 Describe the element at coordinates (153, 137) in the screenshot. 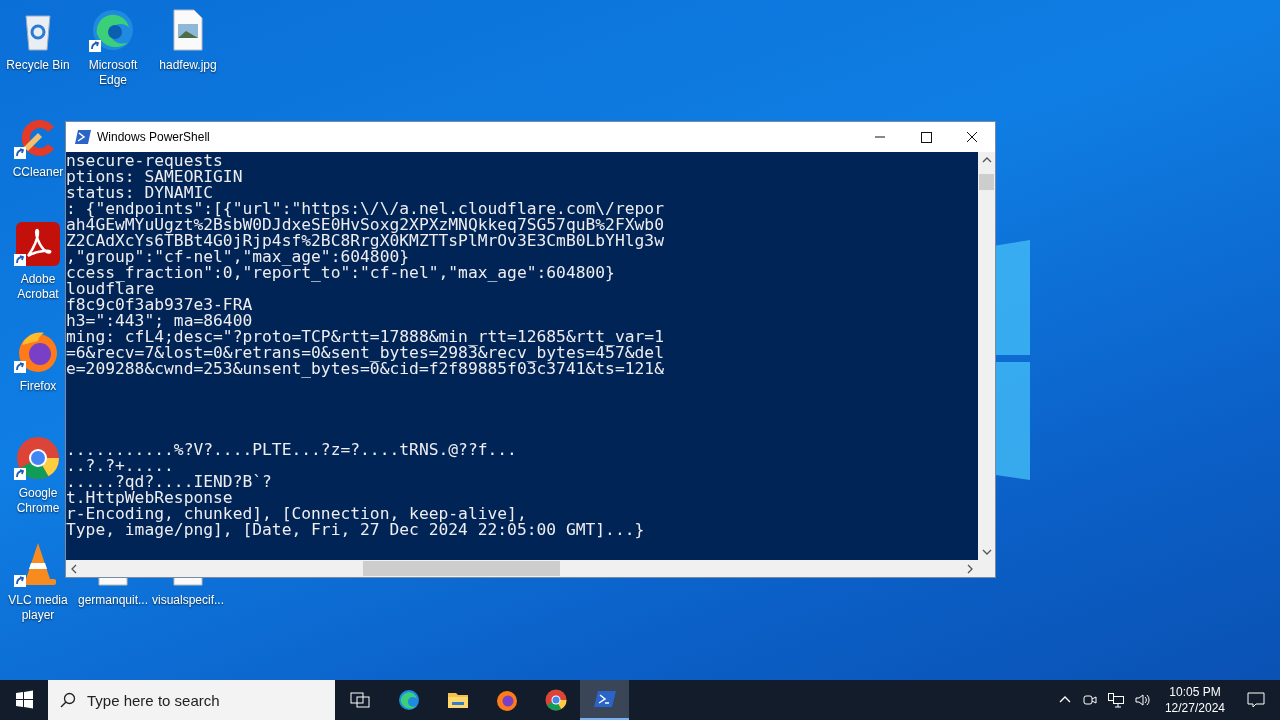

I see `window-title: Windows PowerShell` at that location.